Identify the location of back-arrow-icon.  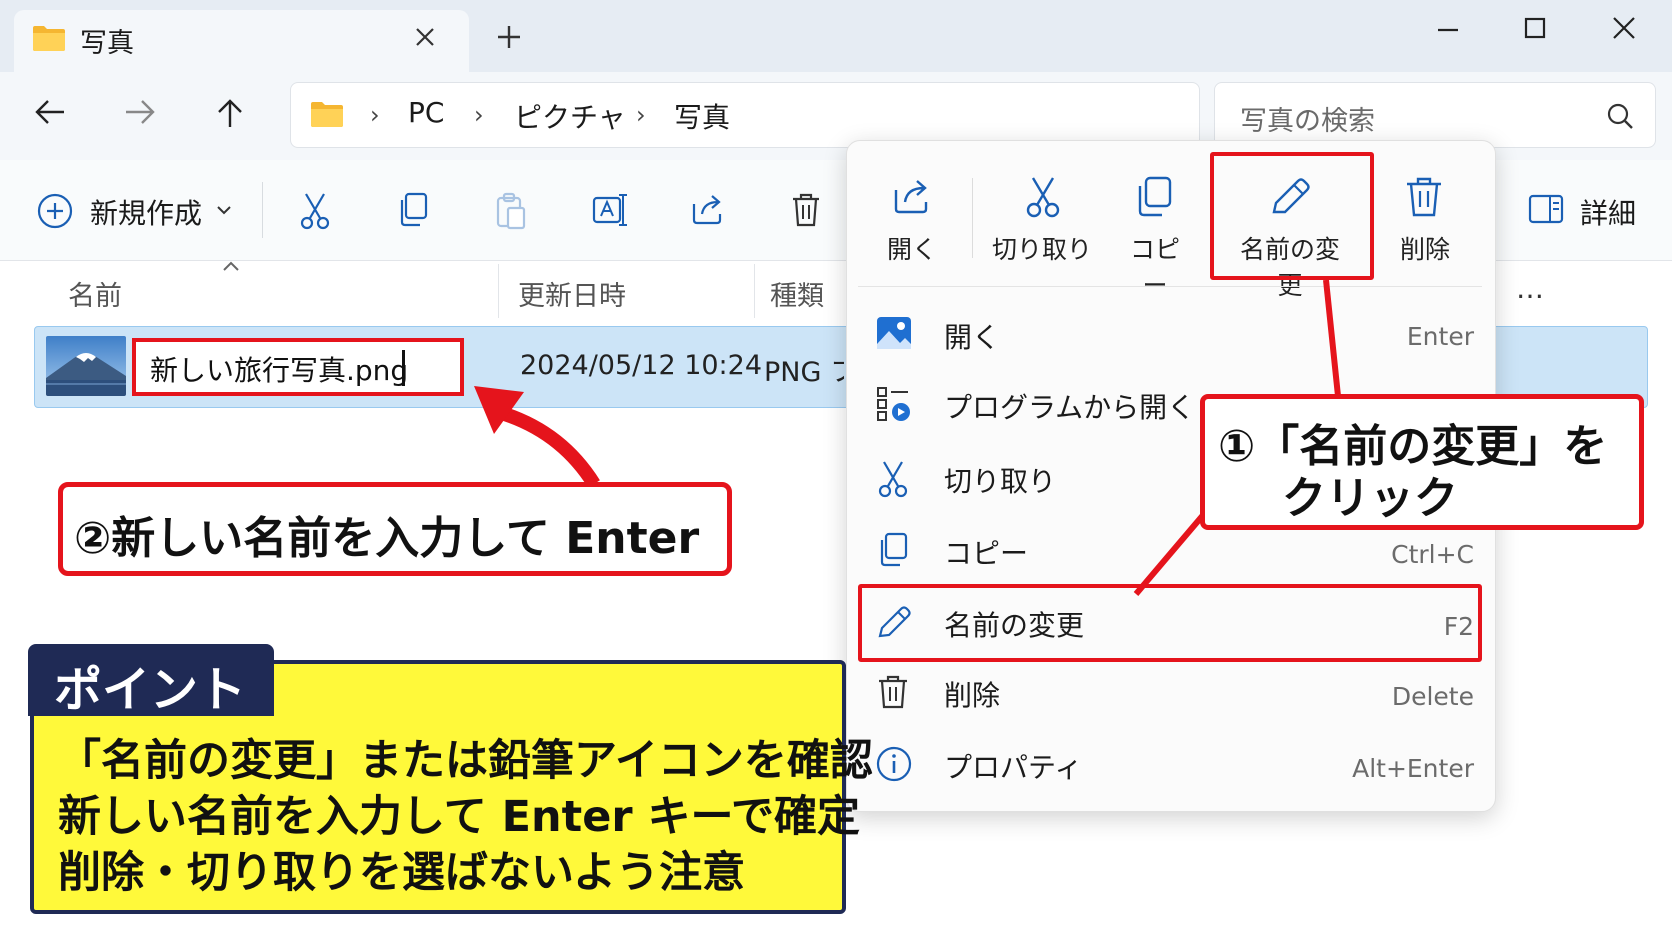
(50, 112).